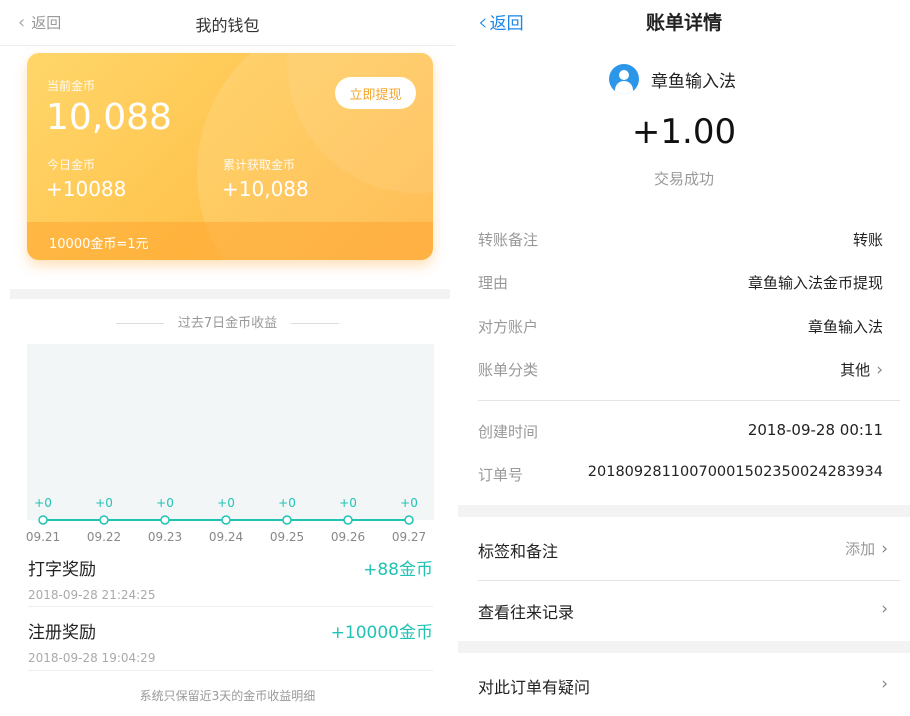 This screenshot has height=716, width=910. Describe the element at coordinates (680, 239) in the screenshot. I see `detail-row-remark: 转账备注 转账` at that location.